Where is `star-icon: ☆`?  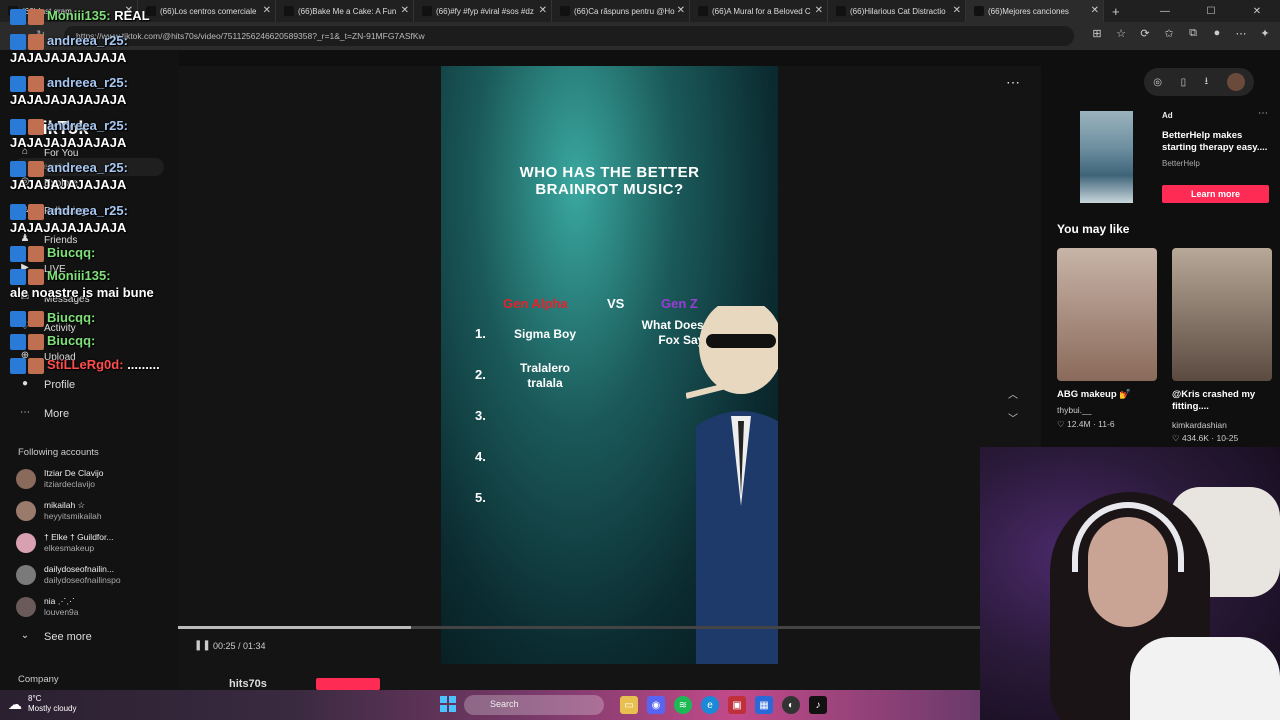 star-icon: ☆ is located at coordinates (1121, 33).